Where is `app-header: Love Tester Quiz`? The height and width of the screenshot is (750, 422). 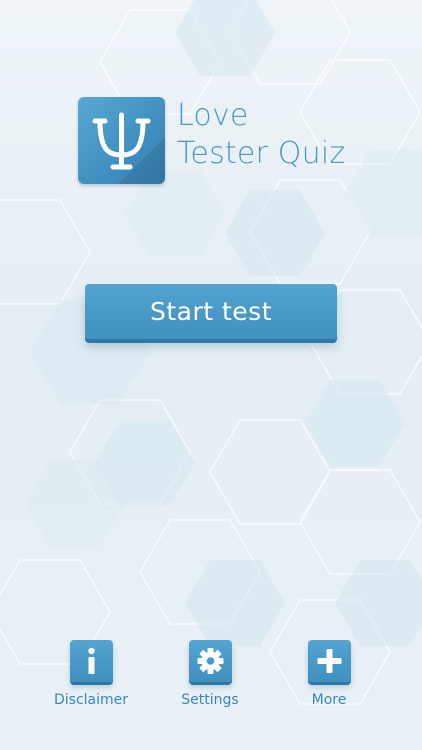 app-header: Love Tester Quiz is located at coordinates (228, 142).